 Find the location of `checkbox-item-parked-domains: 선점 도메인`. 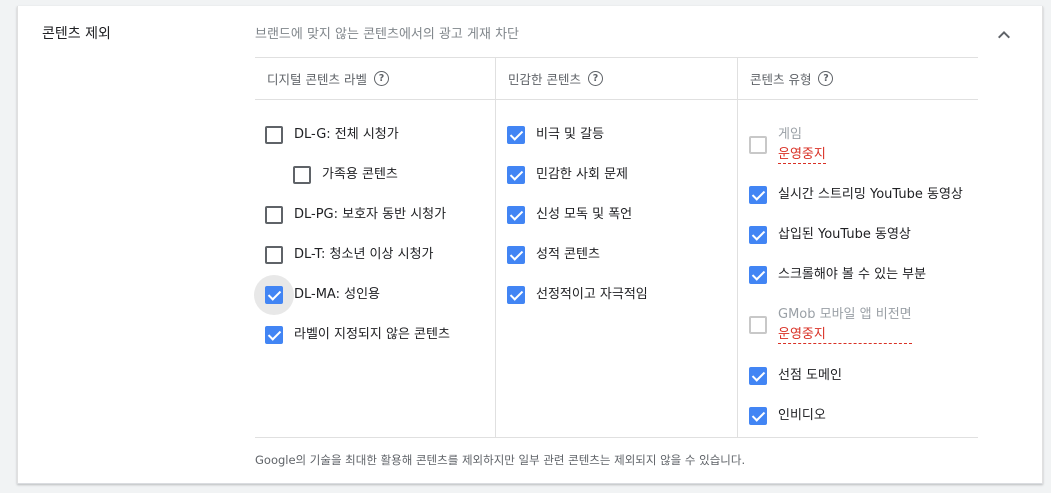

checkbox-item-parked-domains: 선점 도메인 is located at coordinates (795, 376).